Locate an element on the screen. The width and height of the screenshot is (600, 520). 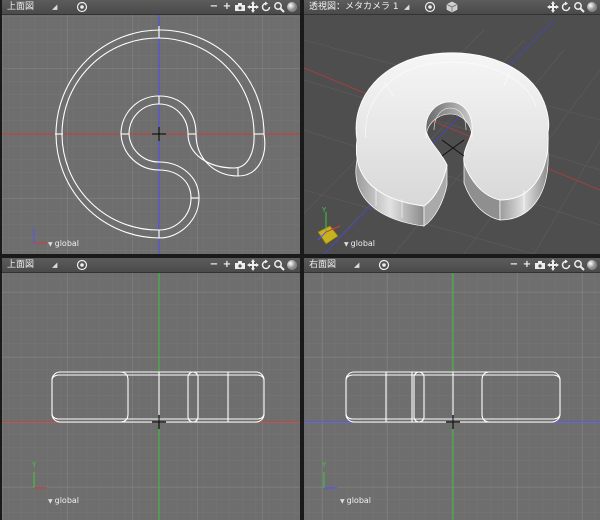
viewport-toolbar is located at coordinates (572, 7).